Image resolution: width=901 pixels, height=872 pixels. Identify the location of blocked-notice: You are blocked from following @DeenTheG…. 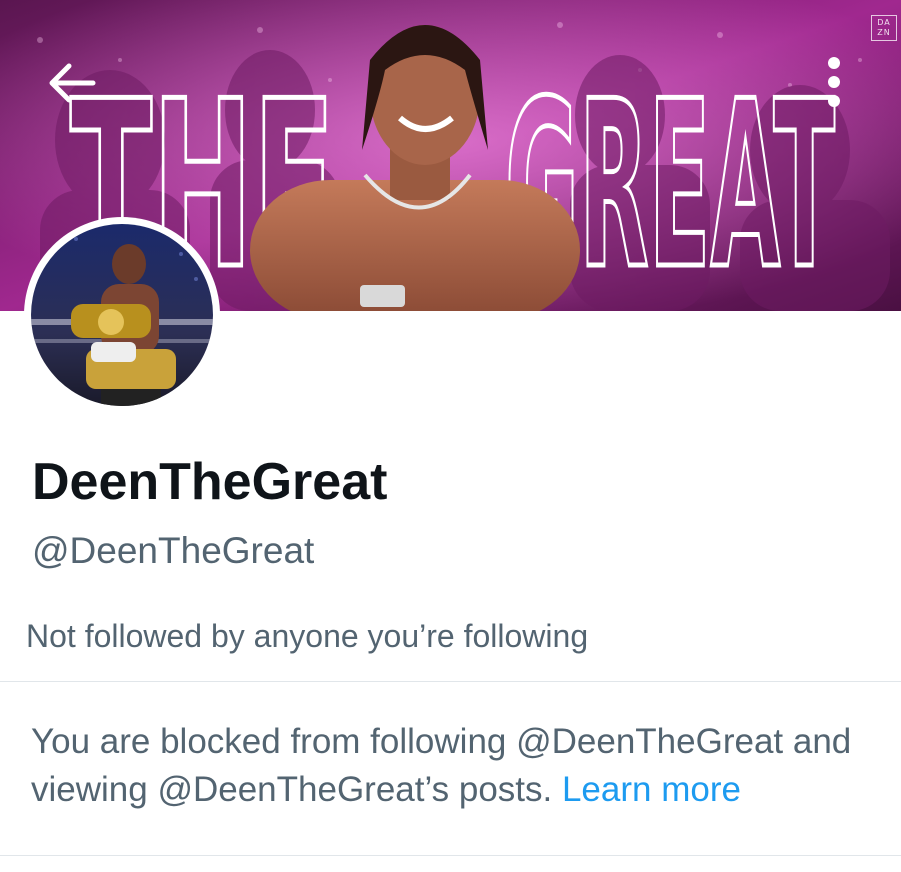
(461, 766).